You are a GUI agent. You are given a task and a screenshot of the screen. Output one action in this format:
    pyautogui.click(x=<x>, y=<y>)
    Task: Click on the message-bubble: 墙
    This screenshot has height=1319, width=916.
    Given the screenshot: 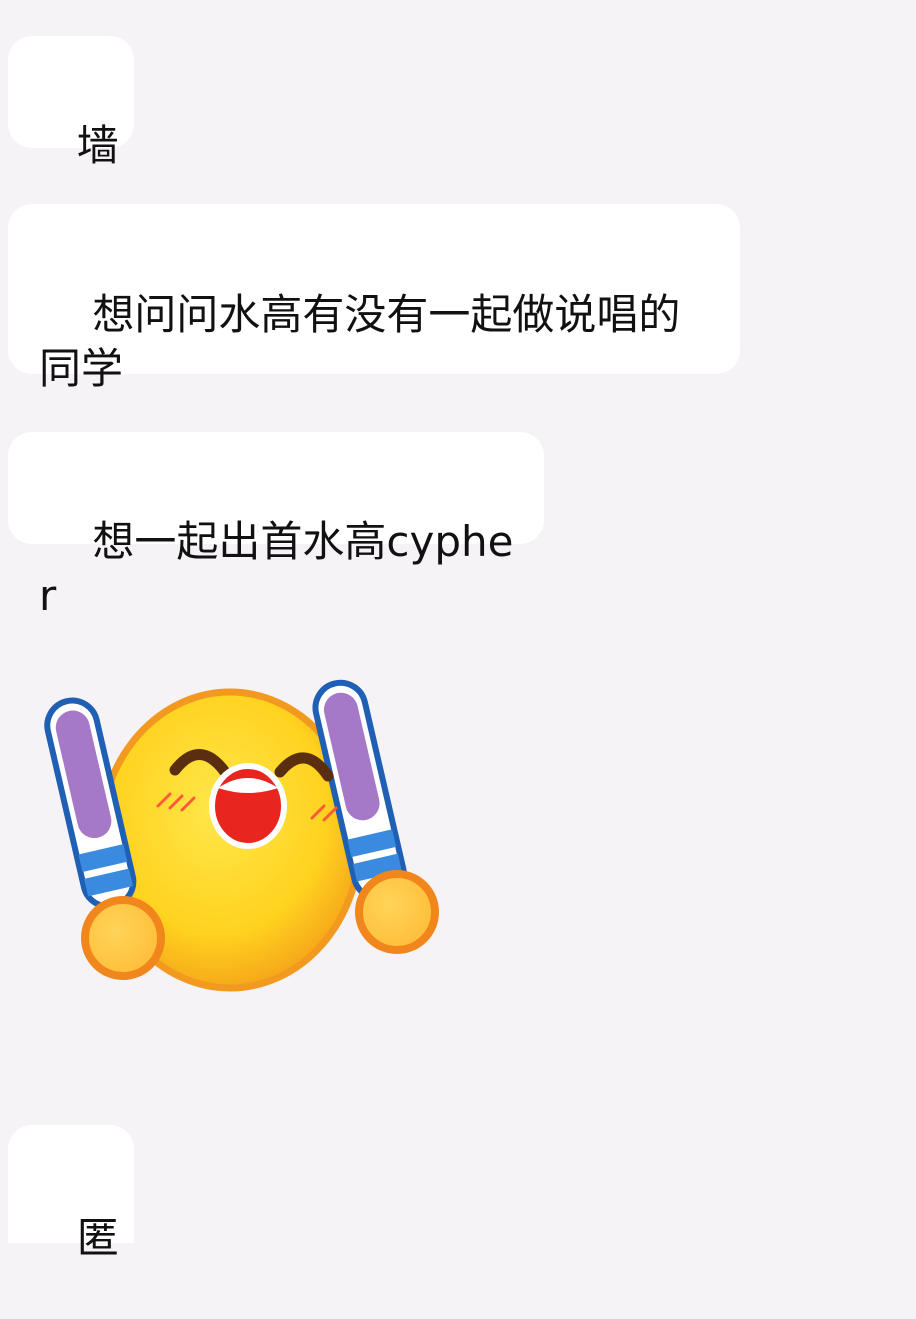 What is the action you would take?
    pyautogui.click(x=71, y=103)
    